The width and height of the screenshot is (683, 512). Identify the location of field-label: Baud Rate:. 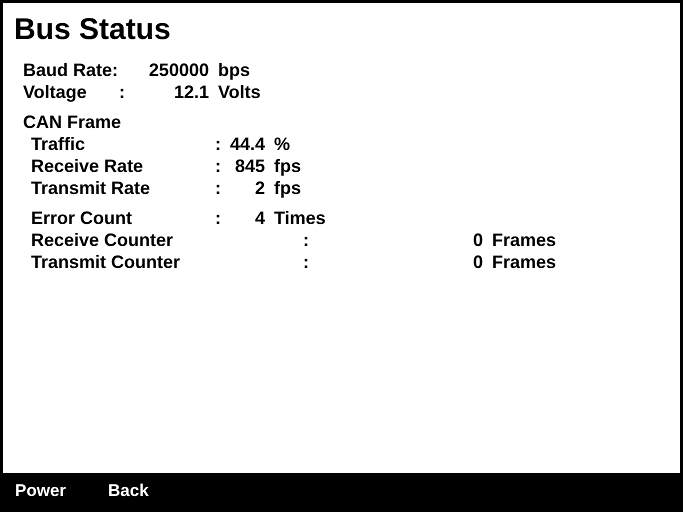
(70, 70).